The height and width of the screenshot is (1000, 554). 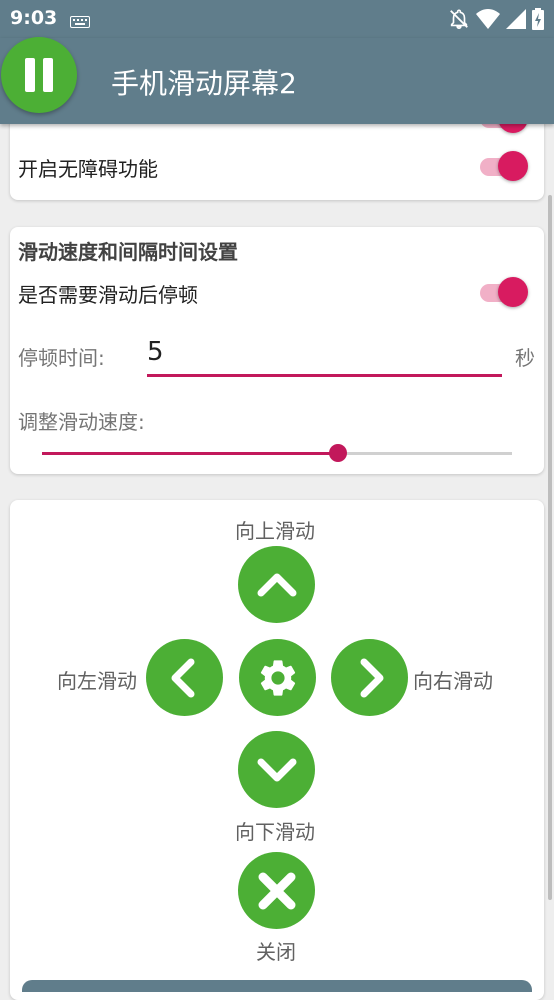 I want to click on chevron-up-icon, so click(x=276, y=584).